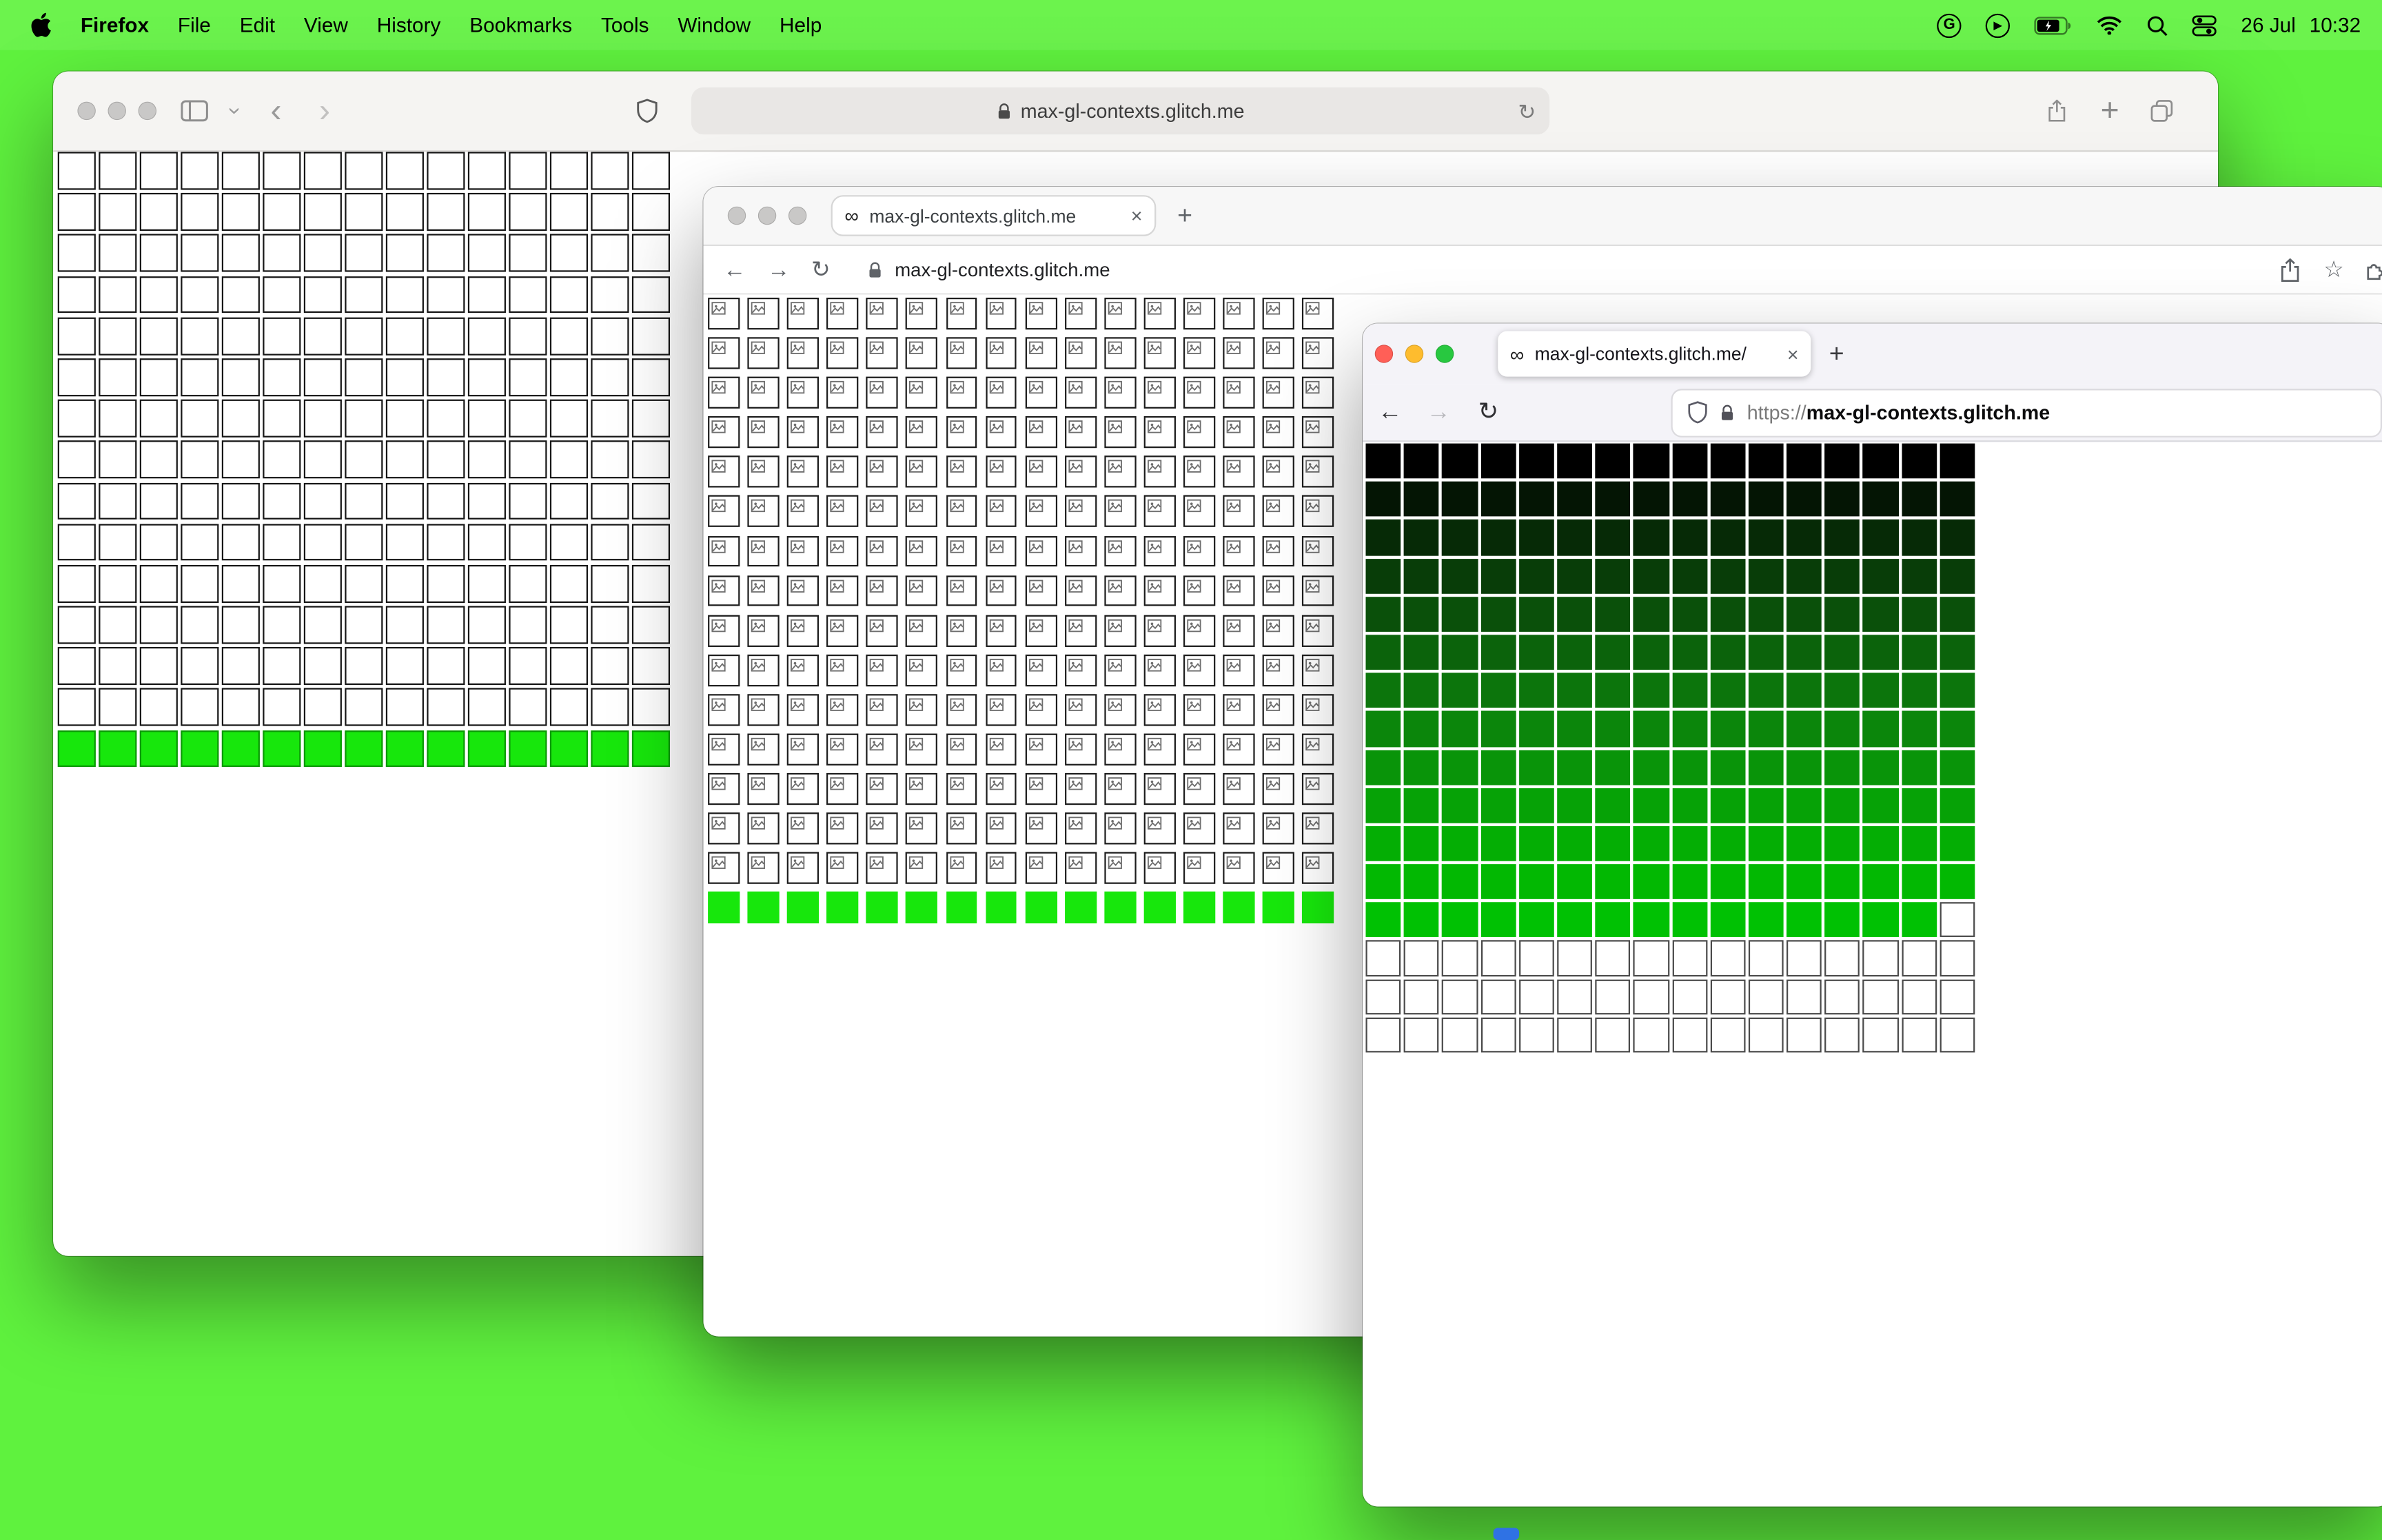  Describe the element at coordinates (1727, 412) in the screenshot. I see `lock-icon` at that location.